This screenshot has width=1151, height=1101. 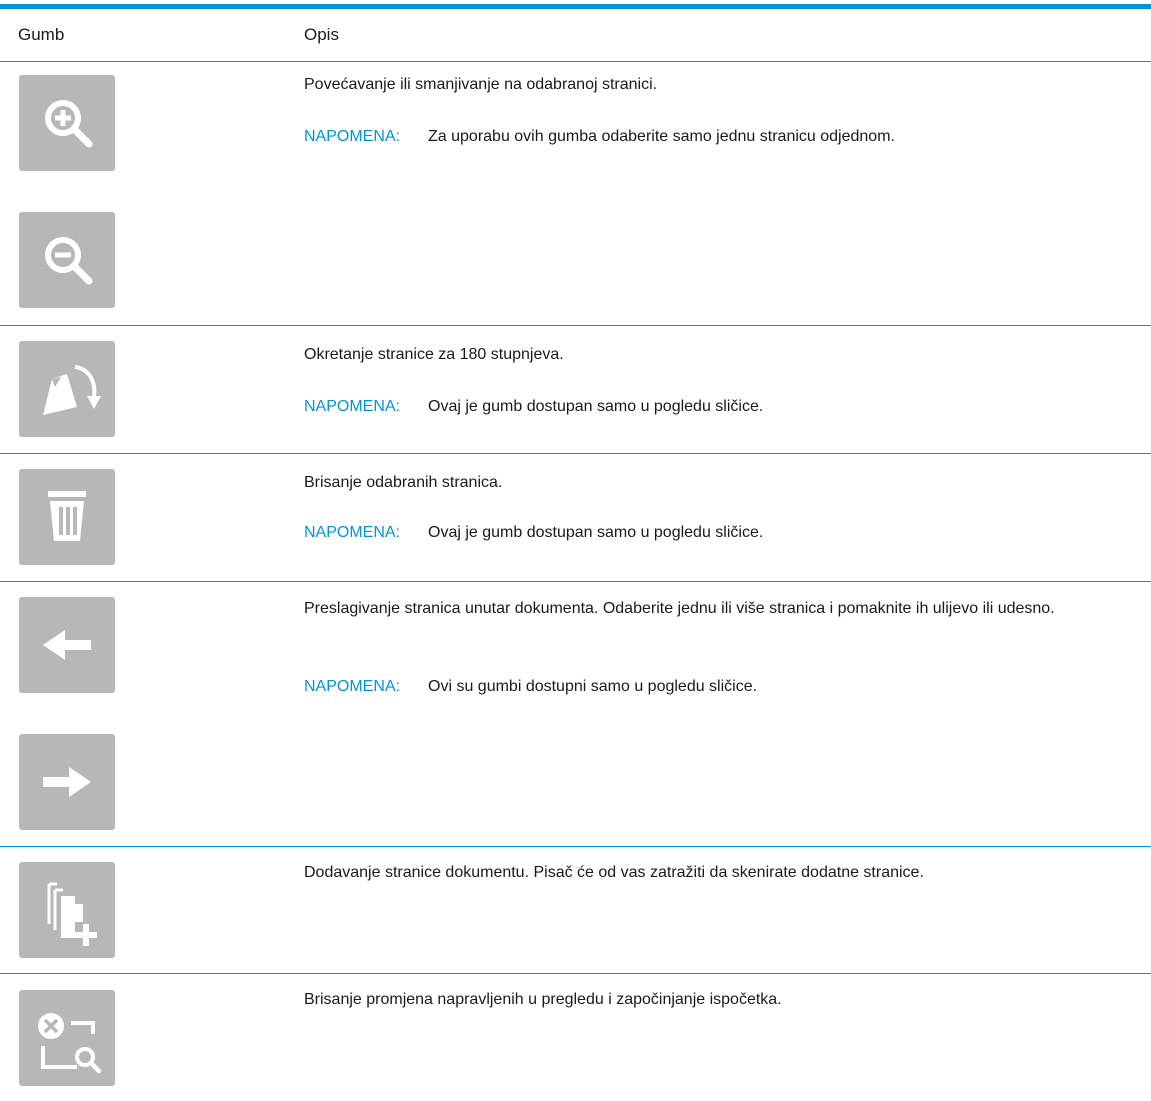 I want to click on reset-preview-button, so click(x=67, y=1038).